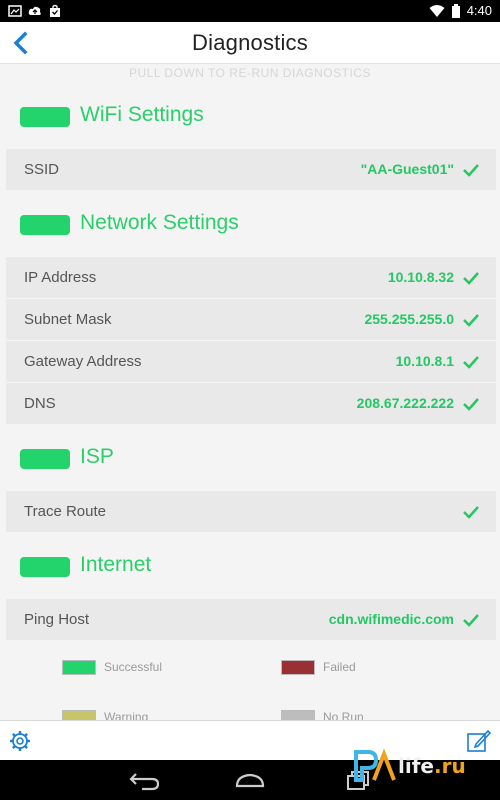 The width and height of the screenshot is (500, 800). What do you see at coordinates (449, 766) in the screenshot?
I see `watermark-ru: .ru` at bounding box center [449, 766].